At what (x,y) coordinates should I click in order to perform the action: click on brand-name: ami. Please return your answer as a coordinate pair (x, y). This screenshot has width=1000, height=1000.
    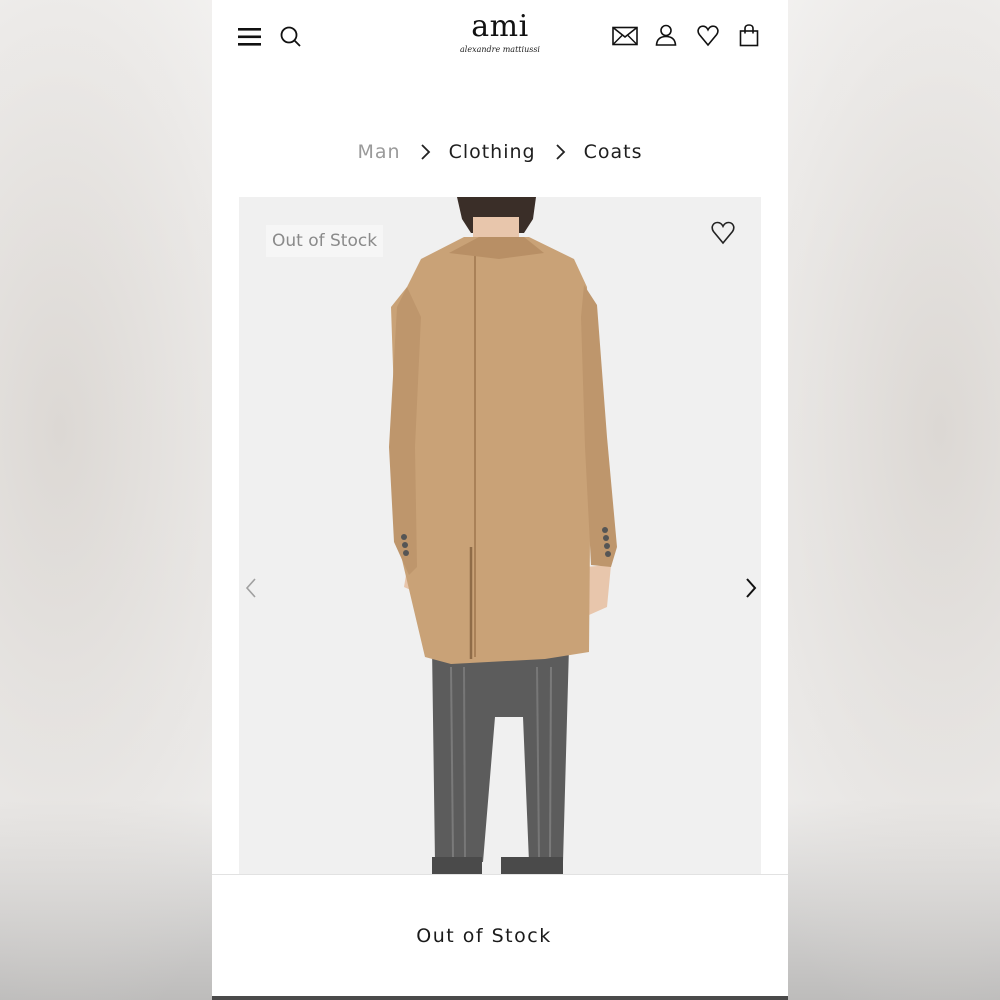
    Looking at the image, I should click on (500, 26).